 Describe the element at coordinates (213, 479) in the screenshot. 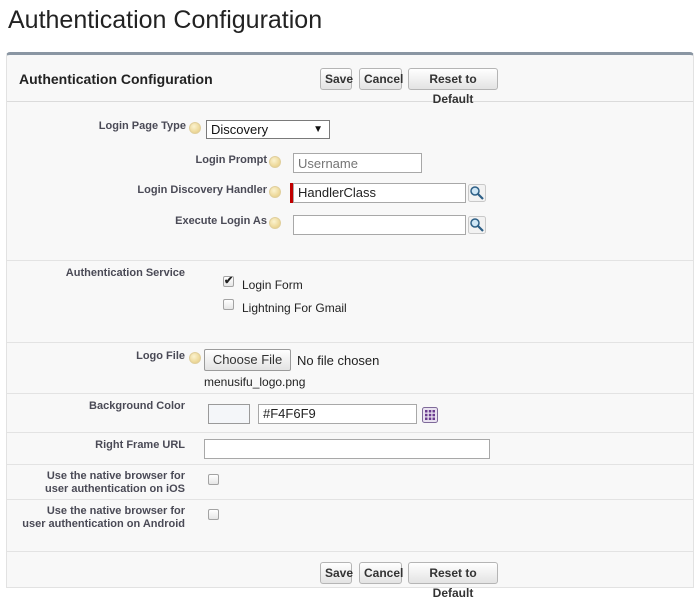

I see `native-ios-checkbox` at that location.